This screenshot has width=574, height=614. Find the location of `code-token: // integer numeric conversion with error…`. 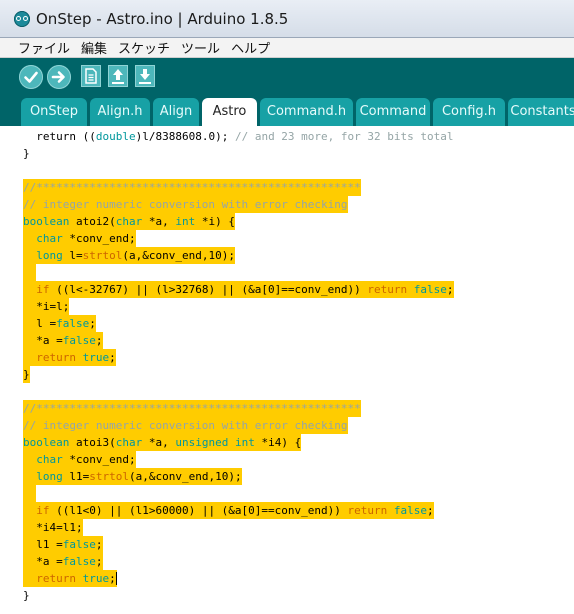

code-token: // integer numeric conversion with error… is located at coordinates (185, 425).